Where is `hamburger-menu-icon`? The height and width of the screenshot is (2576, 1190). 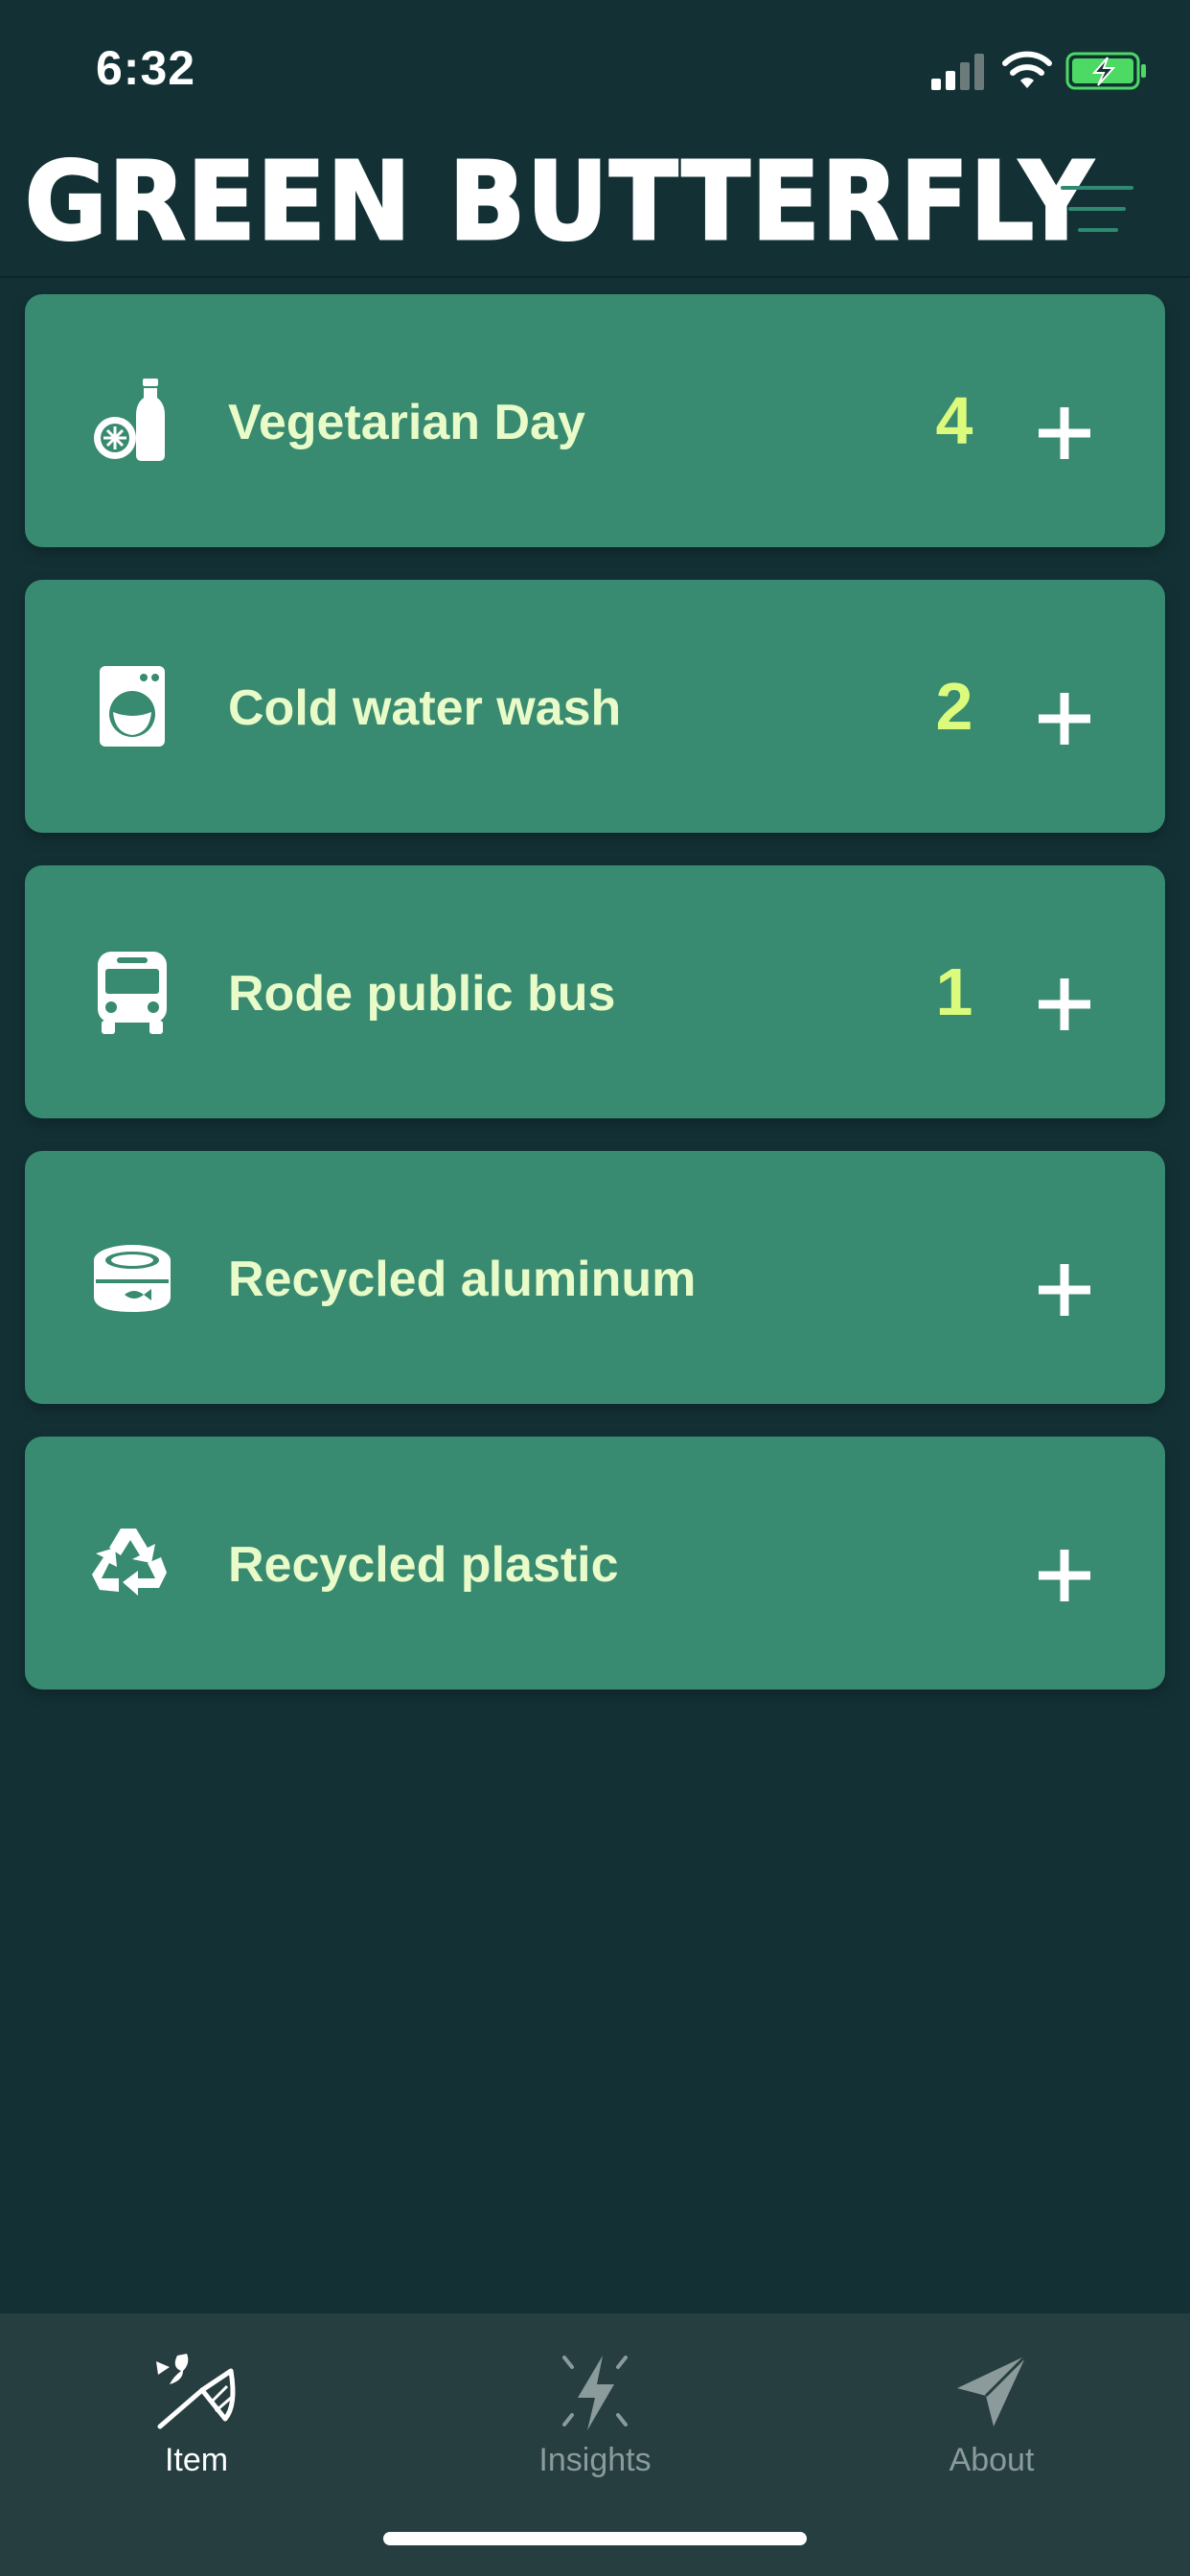
hamburger-menu-icon is located at coordinates (1097, 209).